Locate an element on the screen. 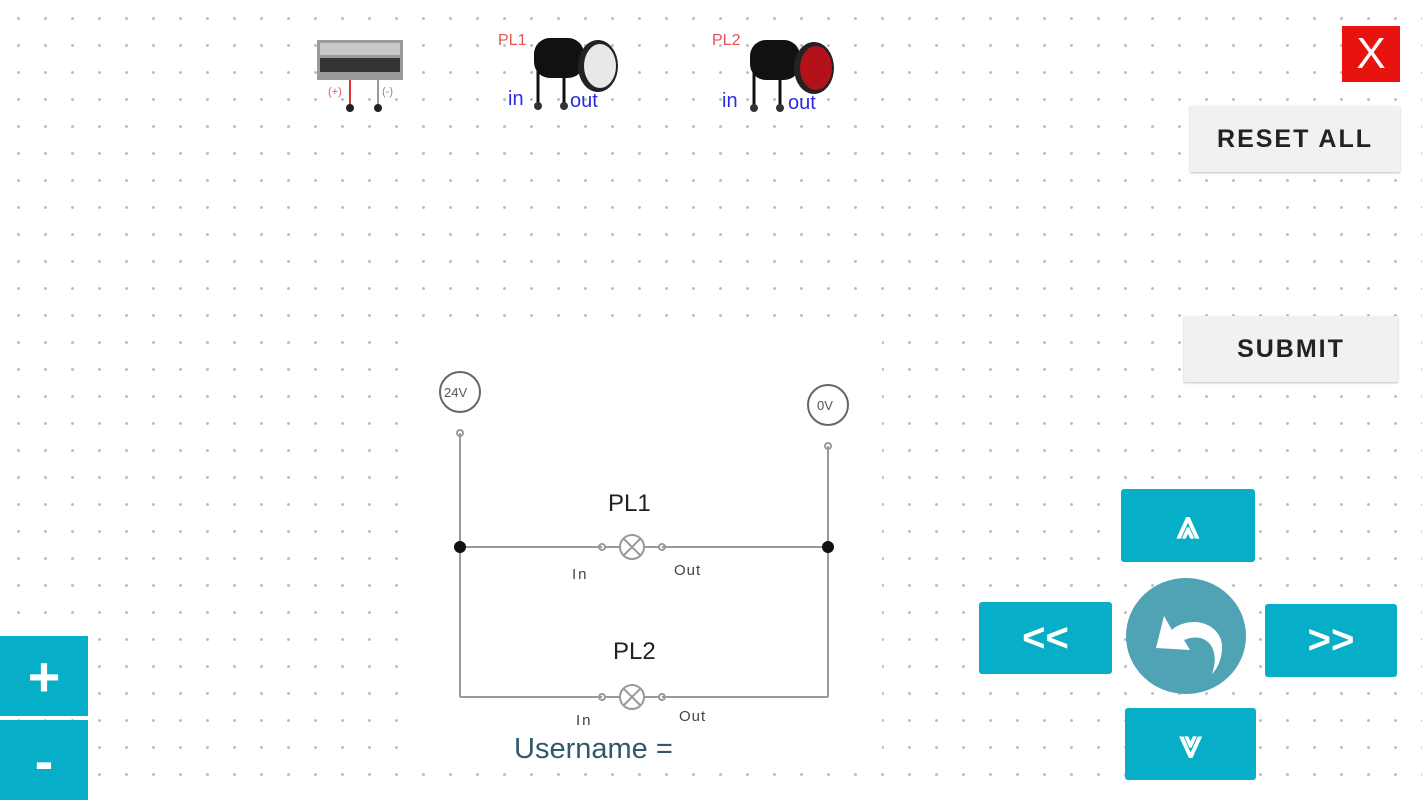  move-right-button: >> is located at coordinates (1331, 640).